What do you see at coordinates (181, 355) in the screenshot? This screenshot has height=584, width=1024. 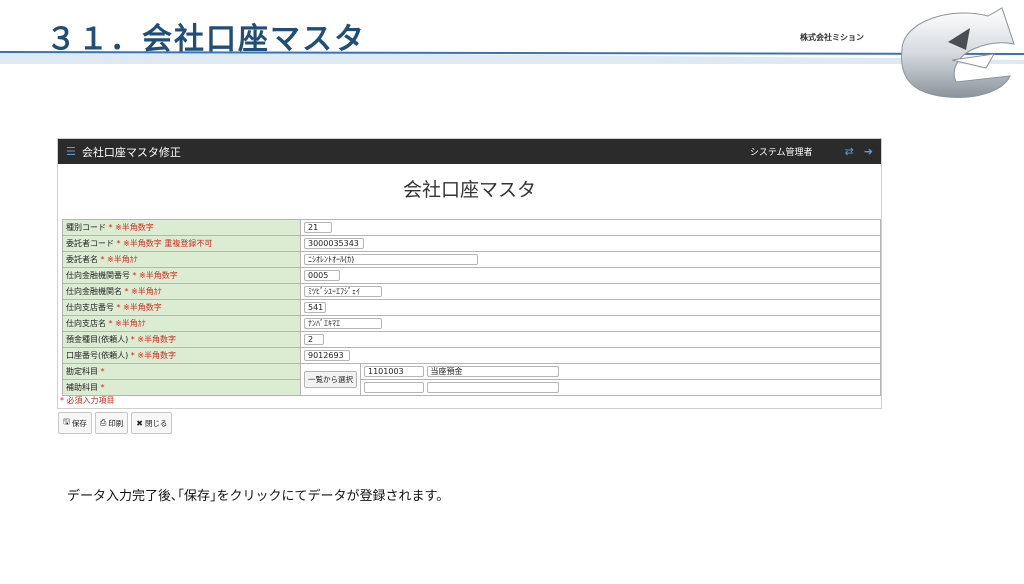 I see `field-label: 口座番号(依頼人) * ※半角数字` at bounding box center [181, 355].